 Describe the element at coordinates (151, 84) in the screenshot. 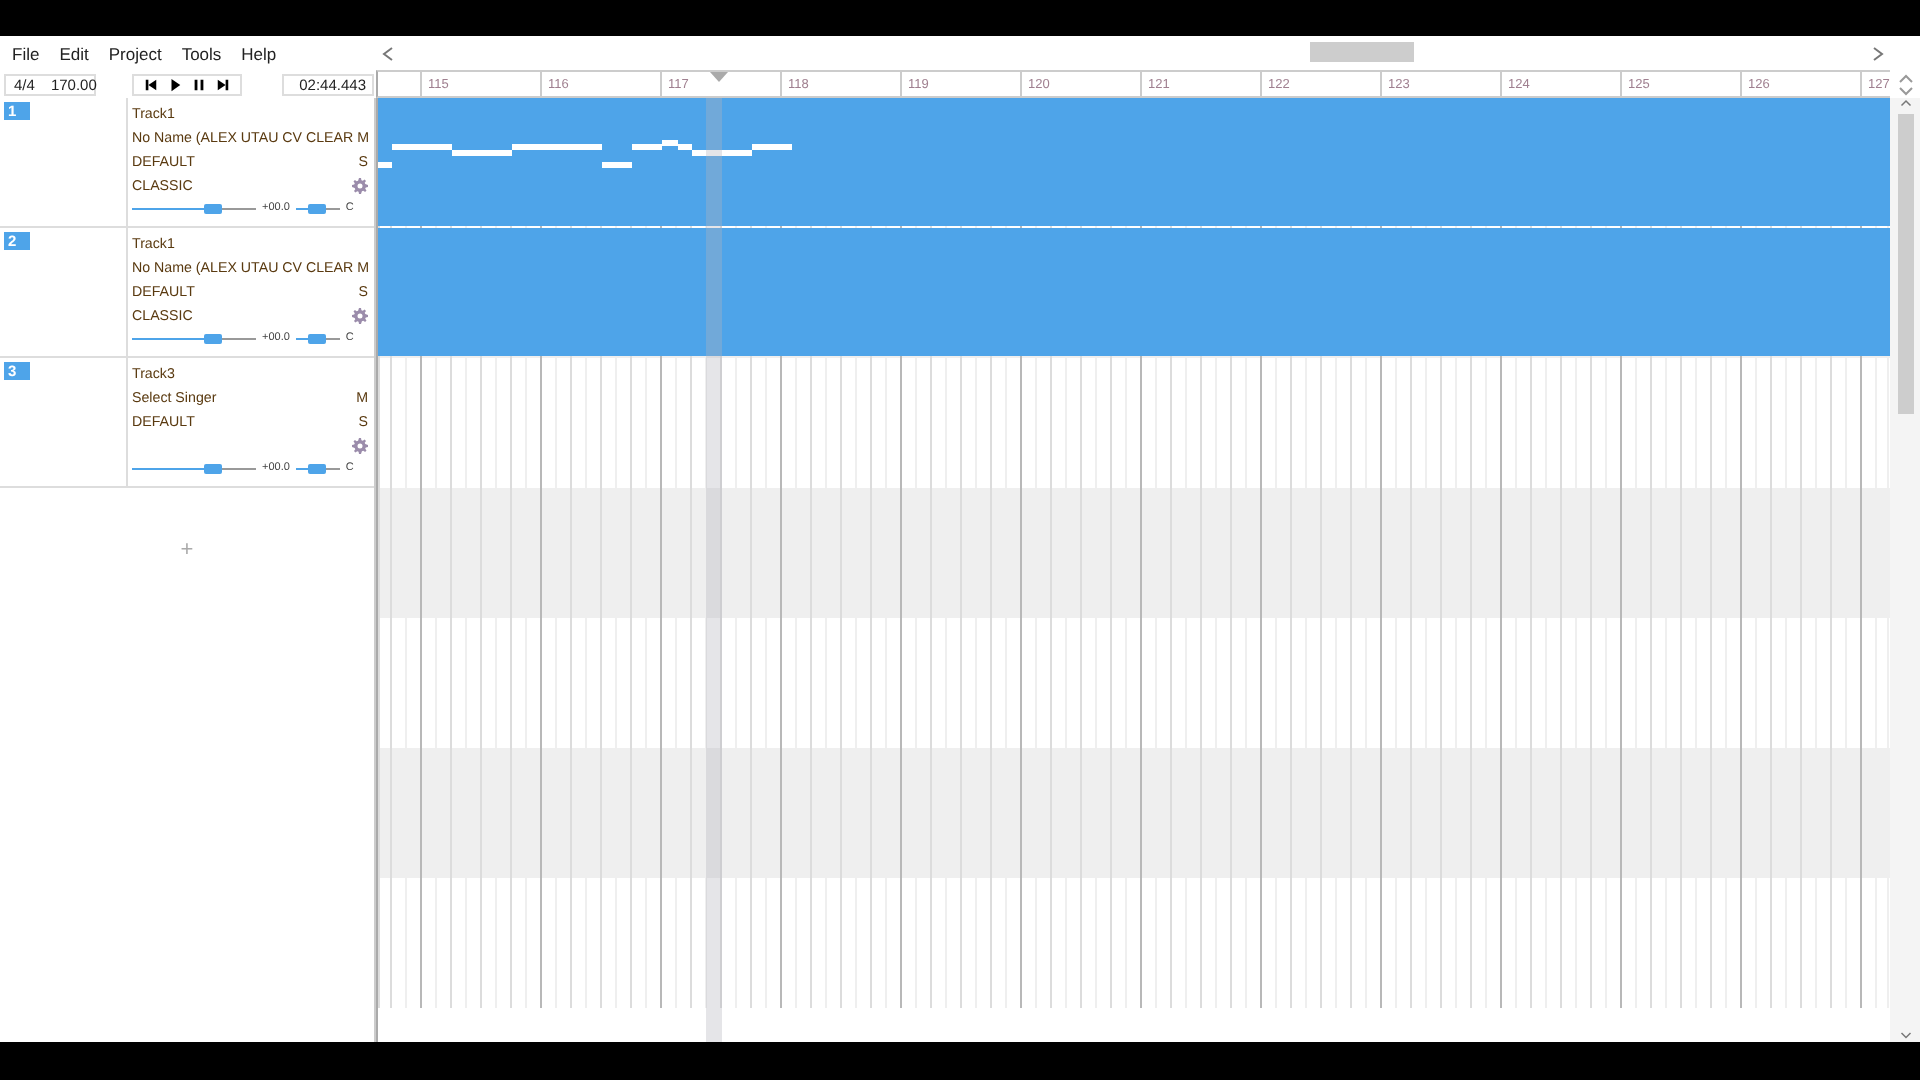

I see `skip-back-icon` at that location.